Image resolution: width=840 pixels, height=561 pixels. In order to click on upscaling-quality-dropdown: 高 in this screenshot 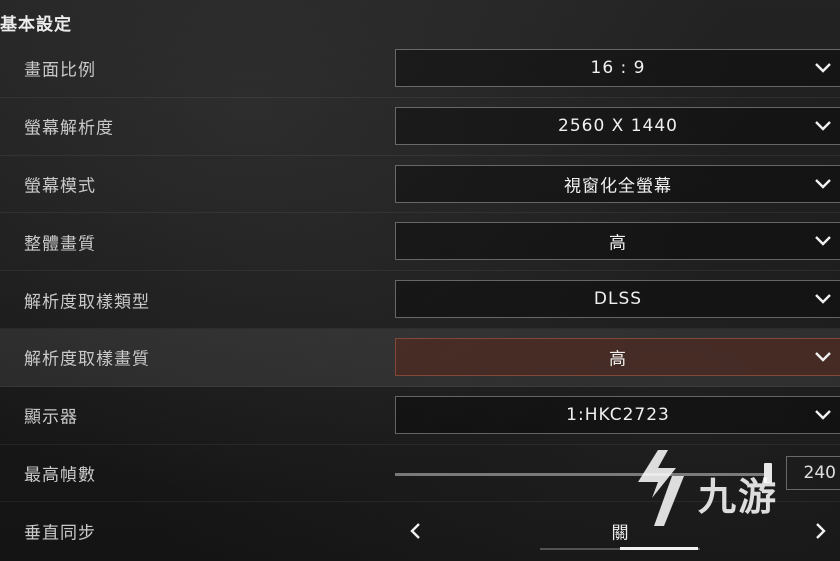, I will do `click(617, 356)`.